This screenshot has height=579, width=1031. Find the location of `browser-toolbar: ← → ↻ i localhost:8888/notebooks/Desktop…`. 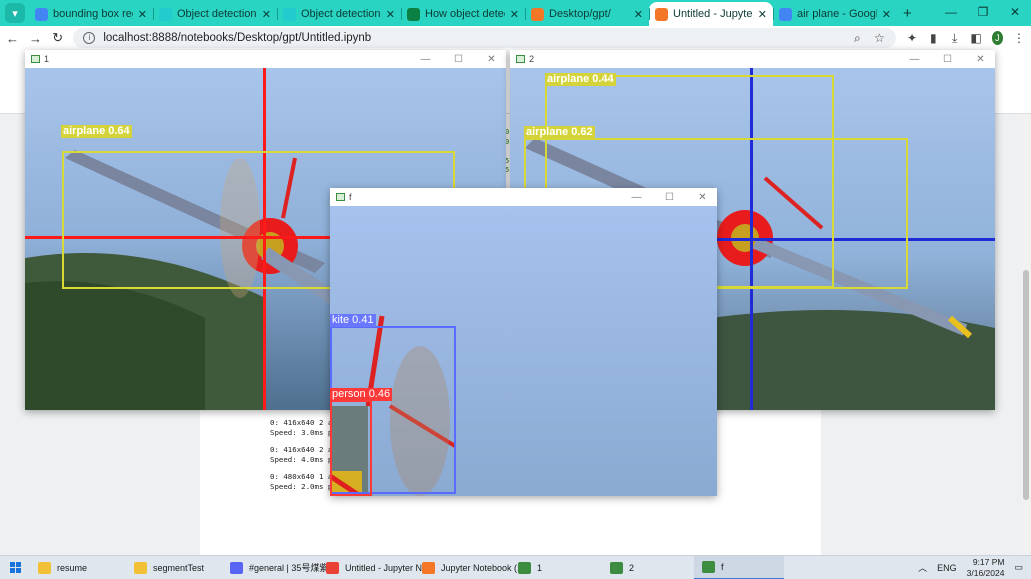

browser-toolbar: ← → ↻ i localhost:8888/notebooks/Desktop… is located at coordinates (515, 38).